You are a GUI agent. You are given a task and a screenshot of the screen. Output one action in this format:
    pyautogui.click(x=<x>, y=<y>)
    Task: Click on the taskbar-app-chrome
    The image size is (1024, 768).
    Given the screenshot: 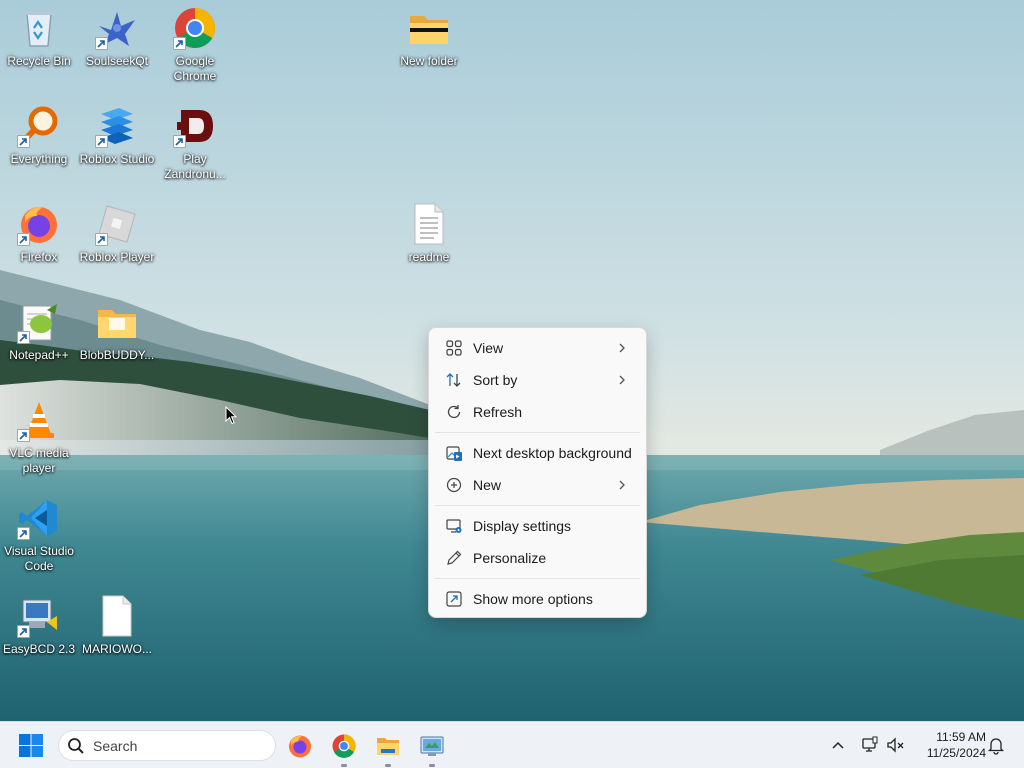 What is the action you would take?
    pyautogui.click(x=344, y=748)
    